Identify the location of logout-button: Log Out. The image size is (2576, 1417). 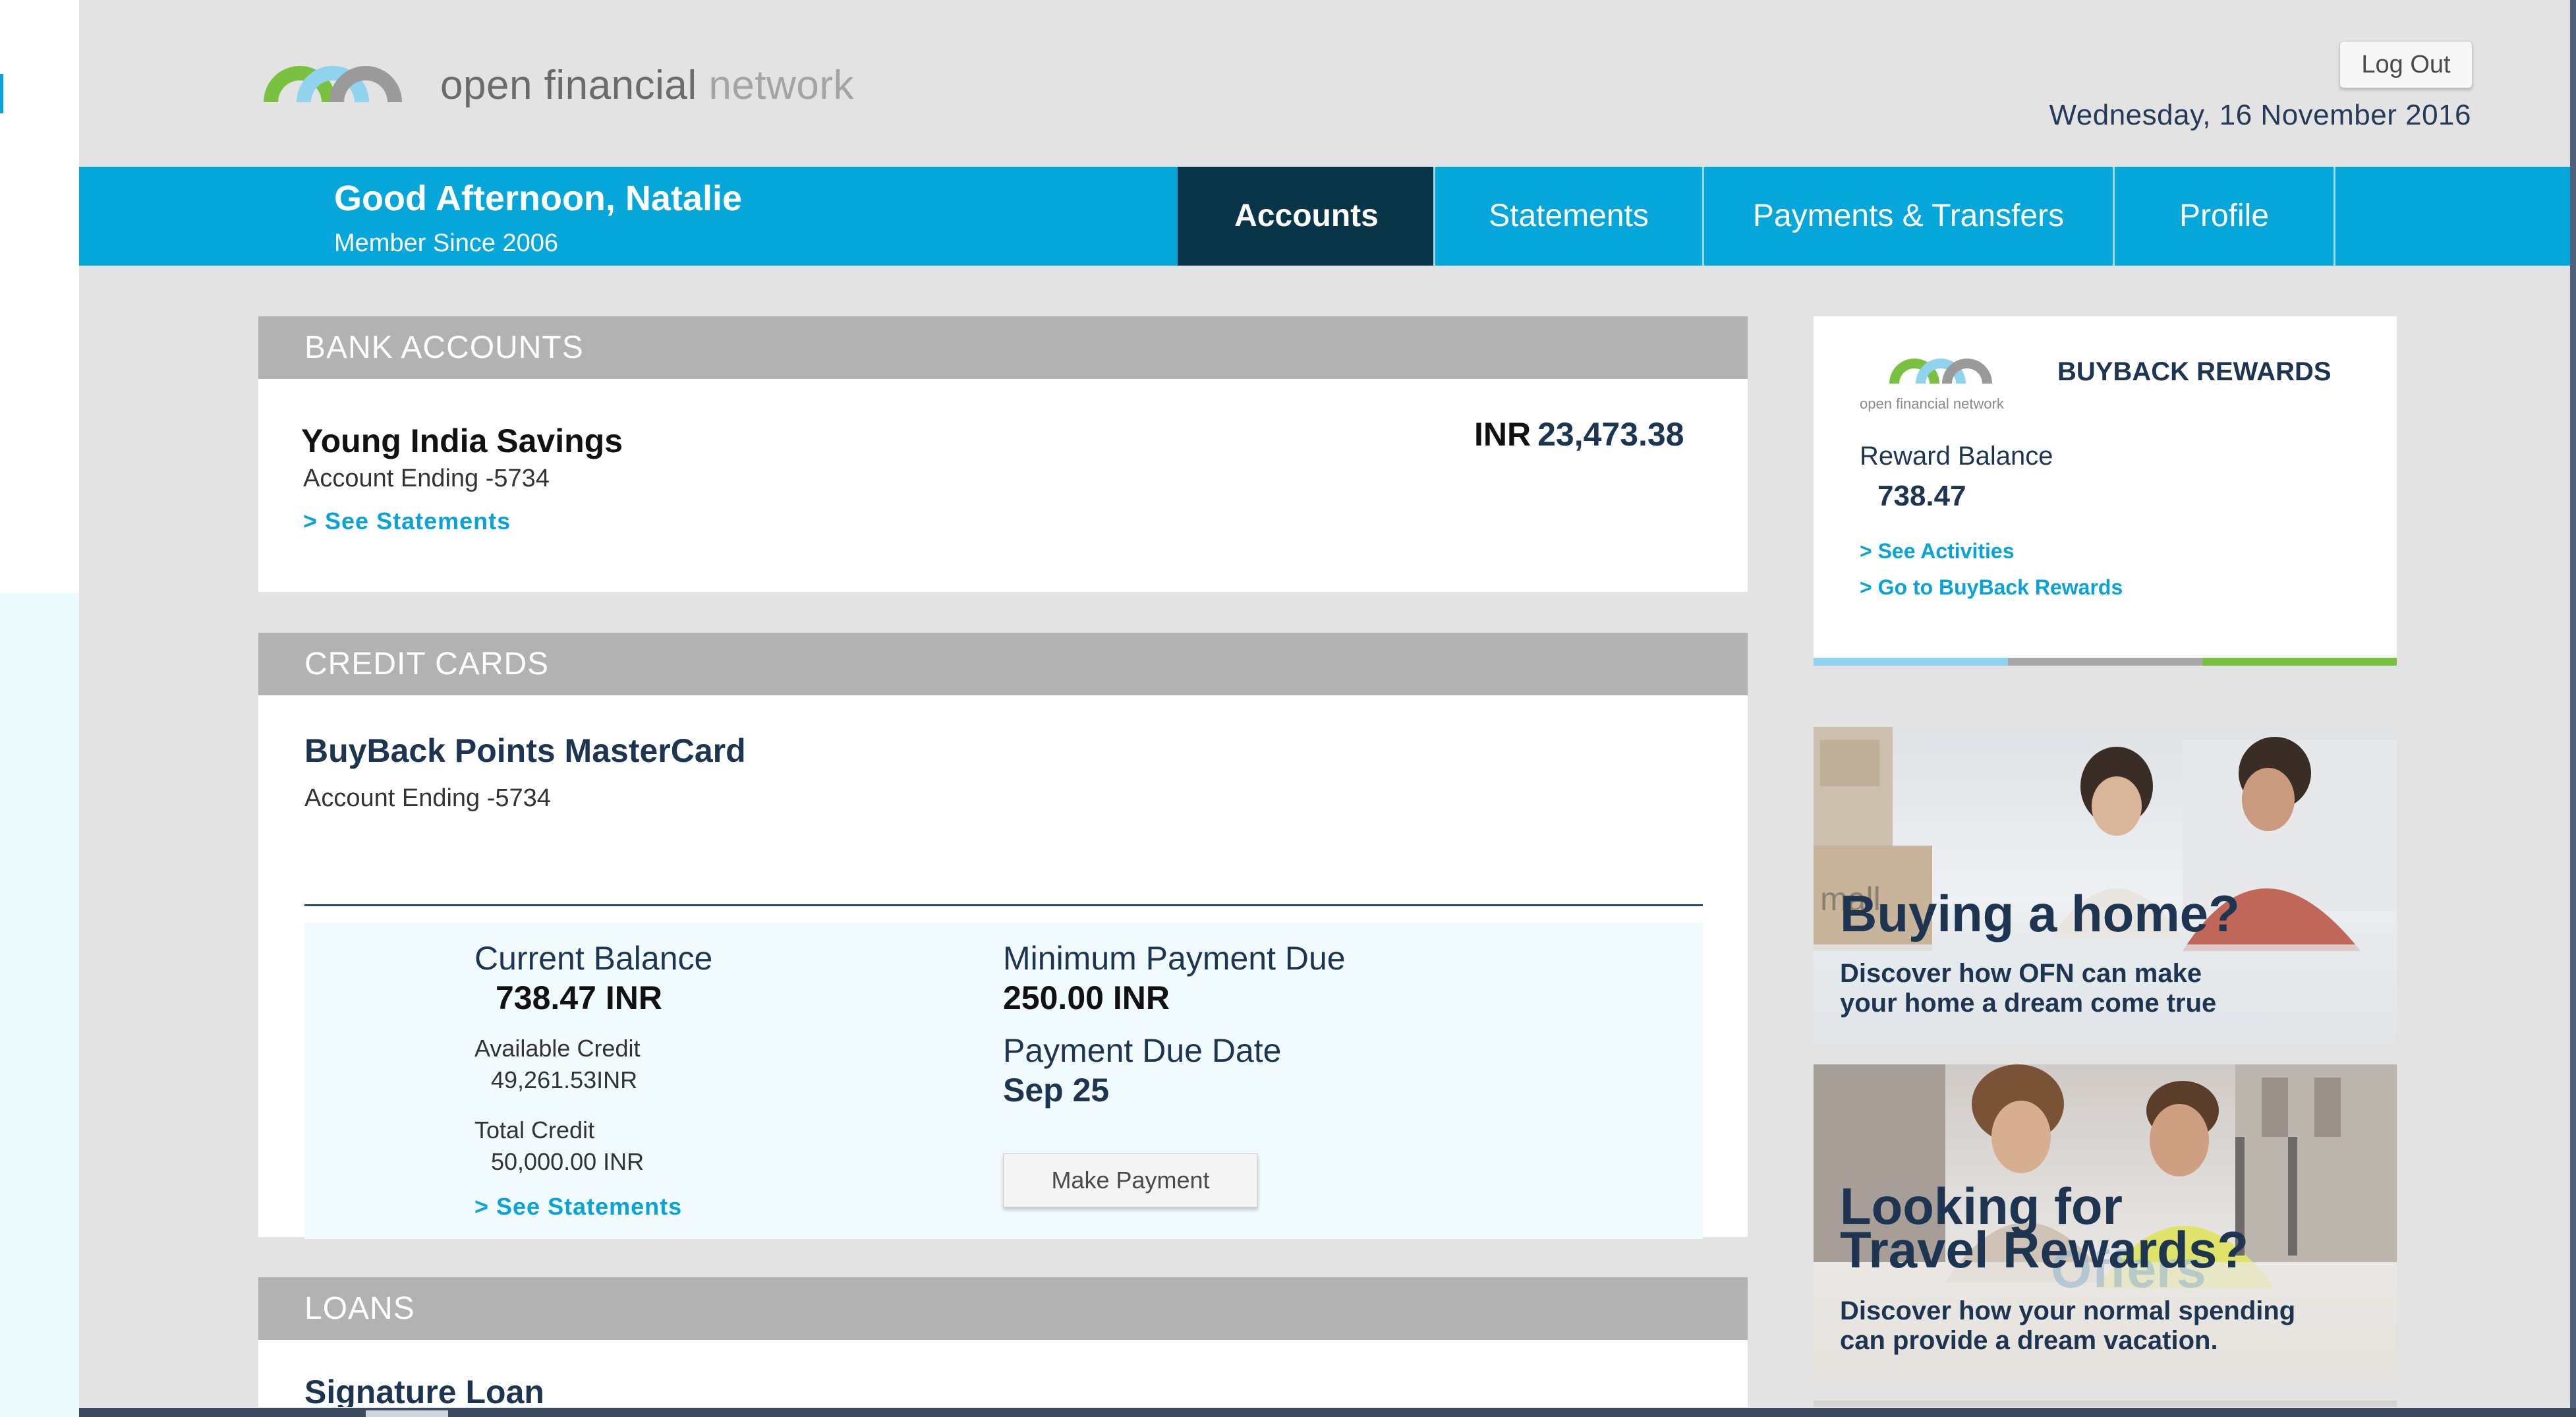
(2406, 64).